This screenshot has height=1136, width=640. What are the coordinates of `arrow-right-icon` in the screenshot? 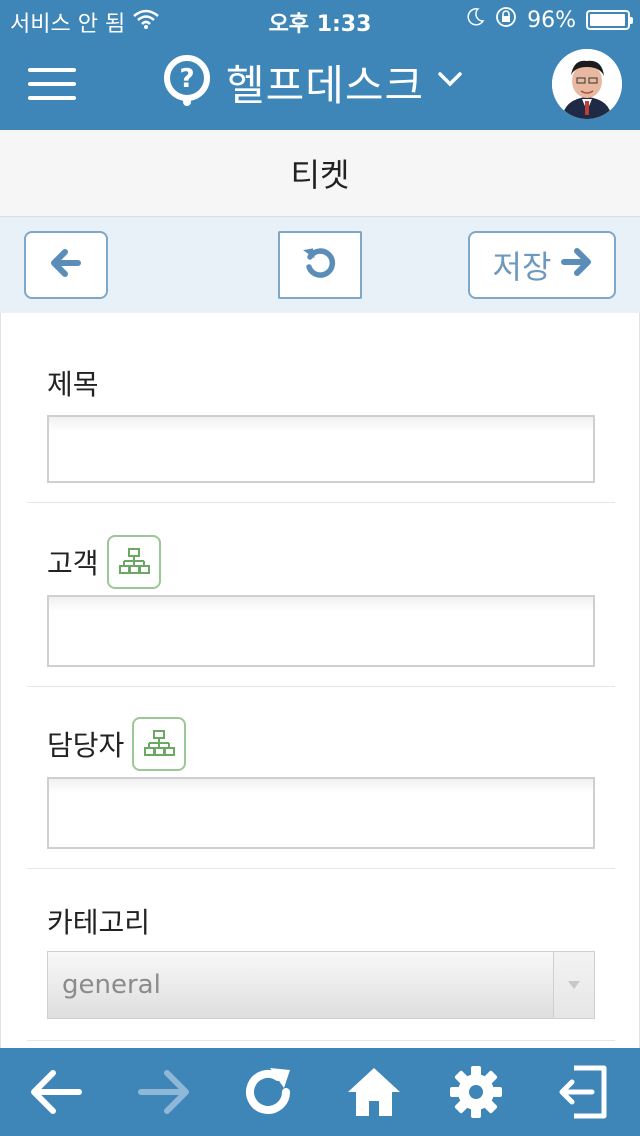 It's located at (576, 265).